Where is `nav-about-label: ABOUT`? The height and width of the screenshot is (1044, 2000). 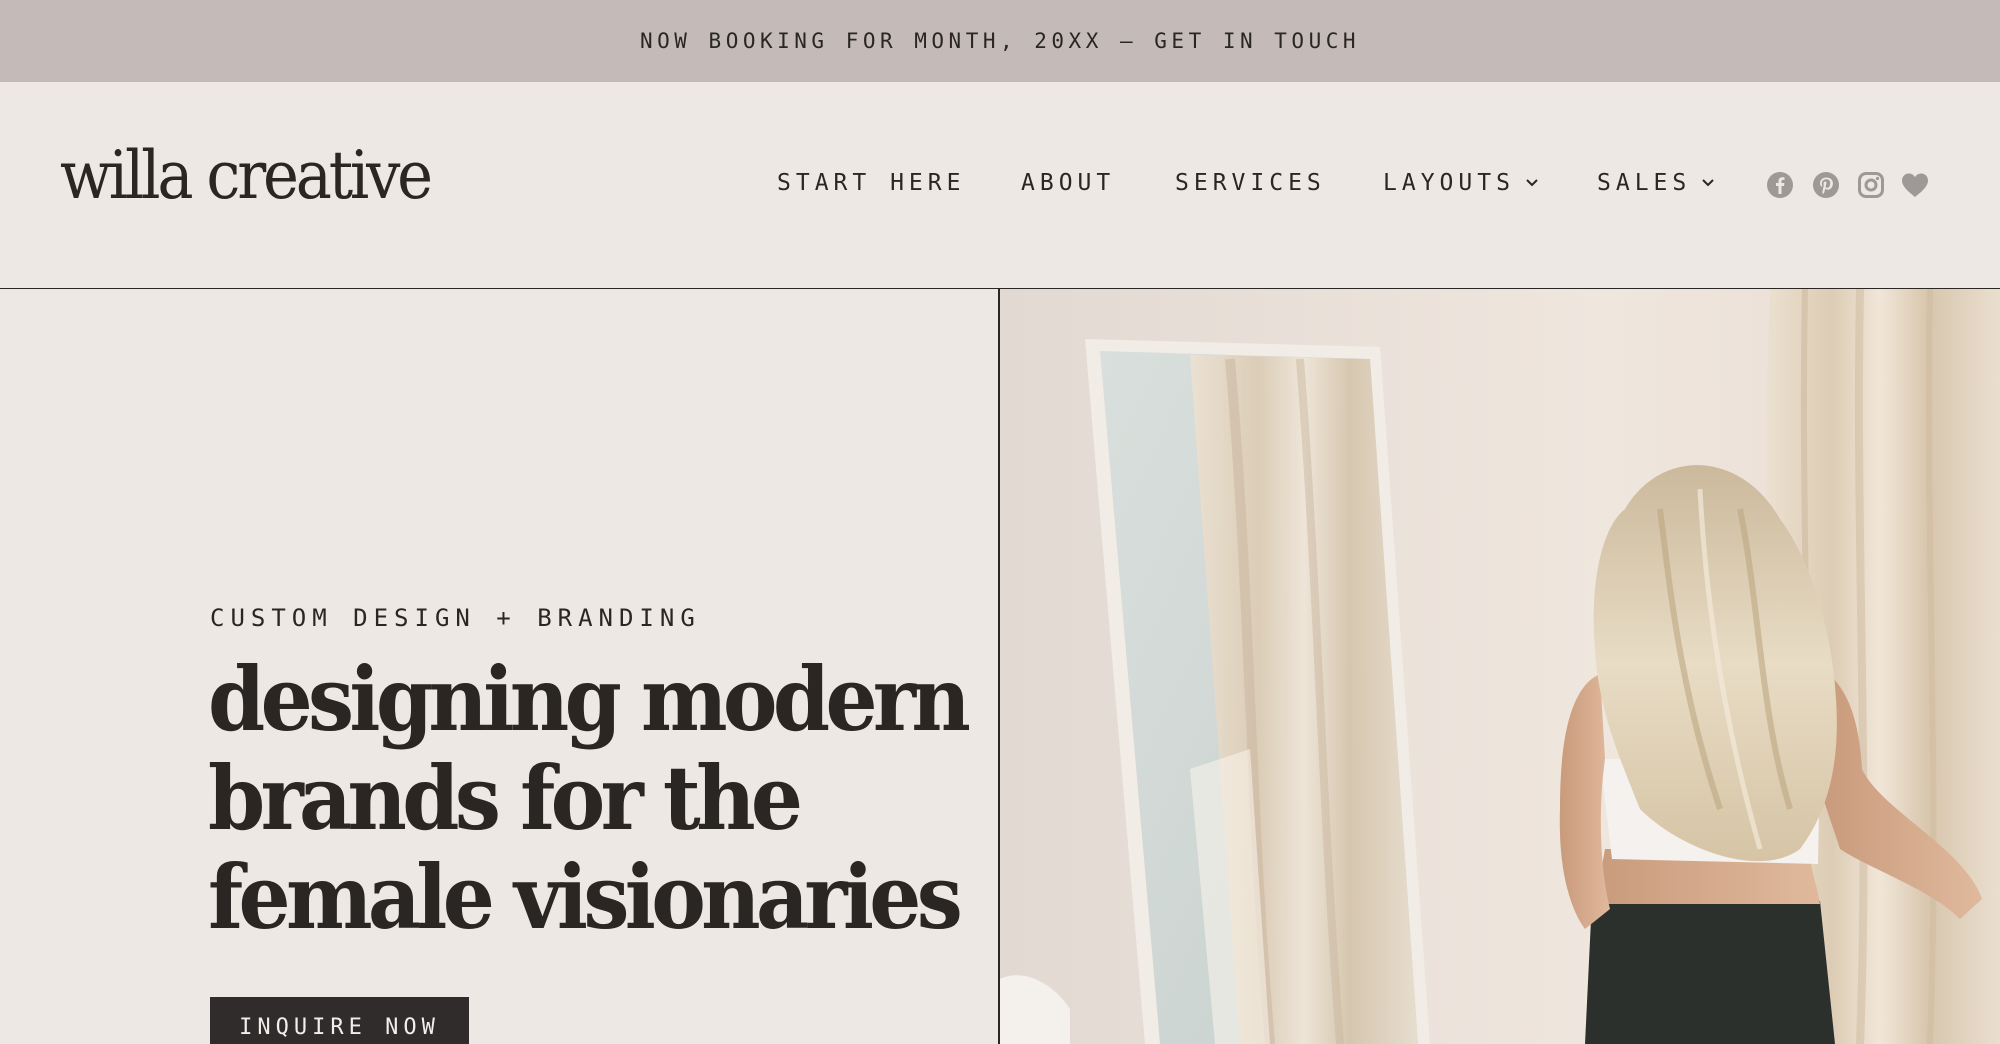 nav-about-label: ABOUT is located at coordinates (1068, 183).